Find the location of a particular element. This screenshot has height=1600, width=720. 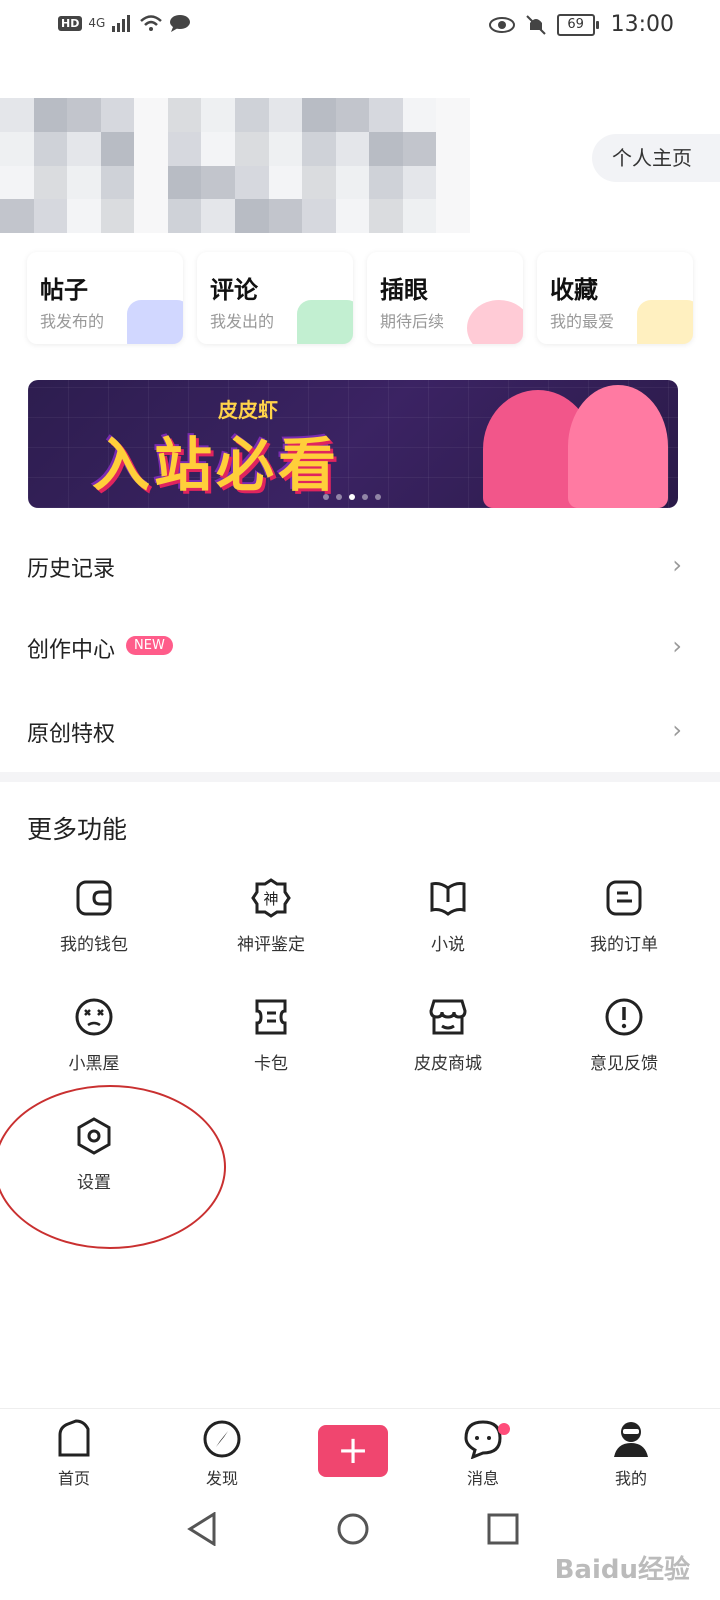

feature-label: 神评鉴定 is located at coordinates (271, 945).